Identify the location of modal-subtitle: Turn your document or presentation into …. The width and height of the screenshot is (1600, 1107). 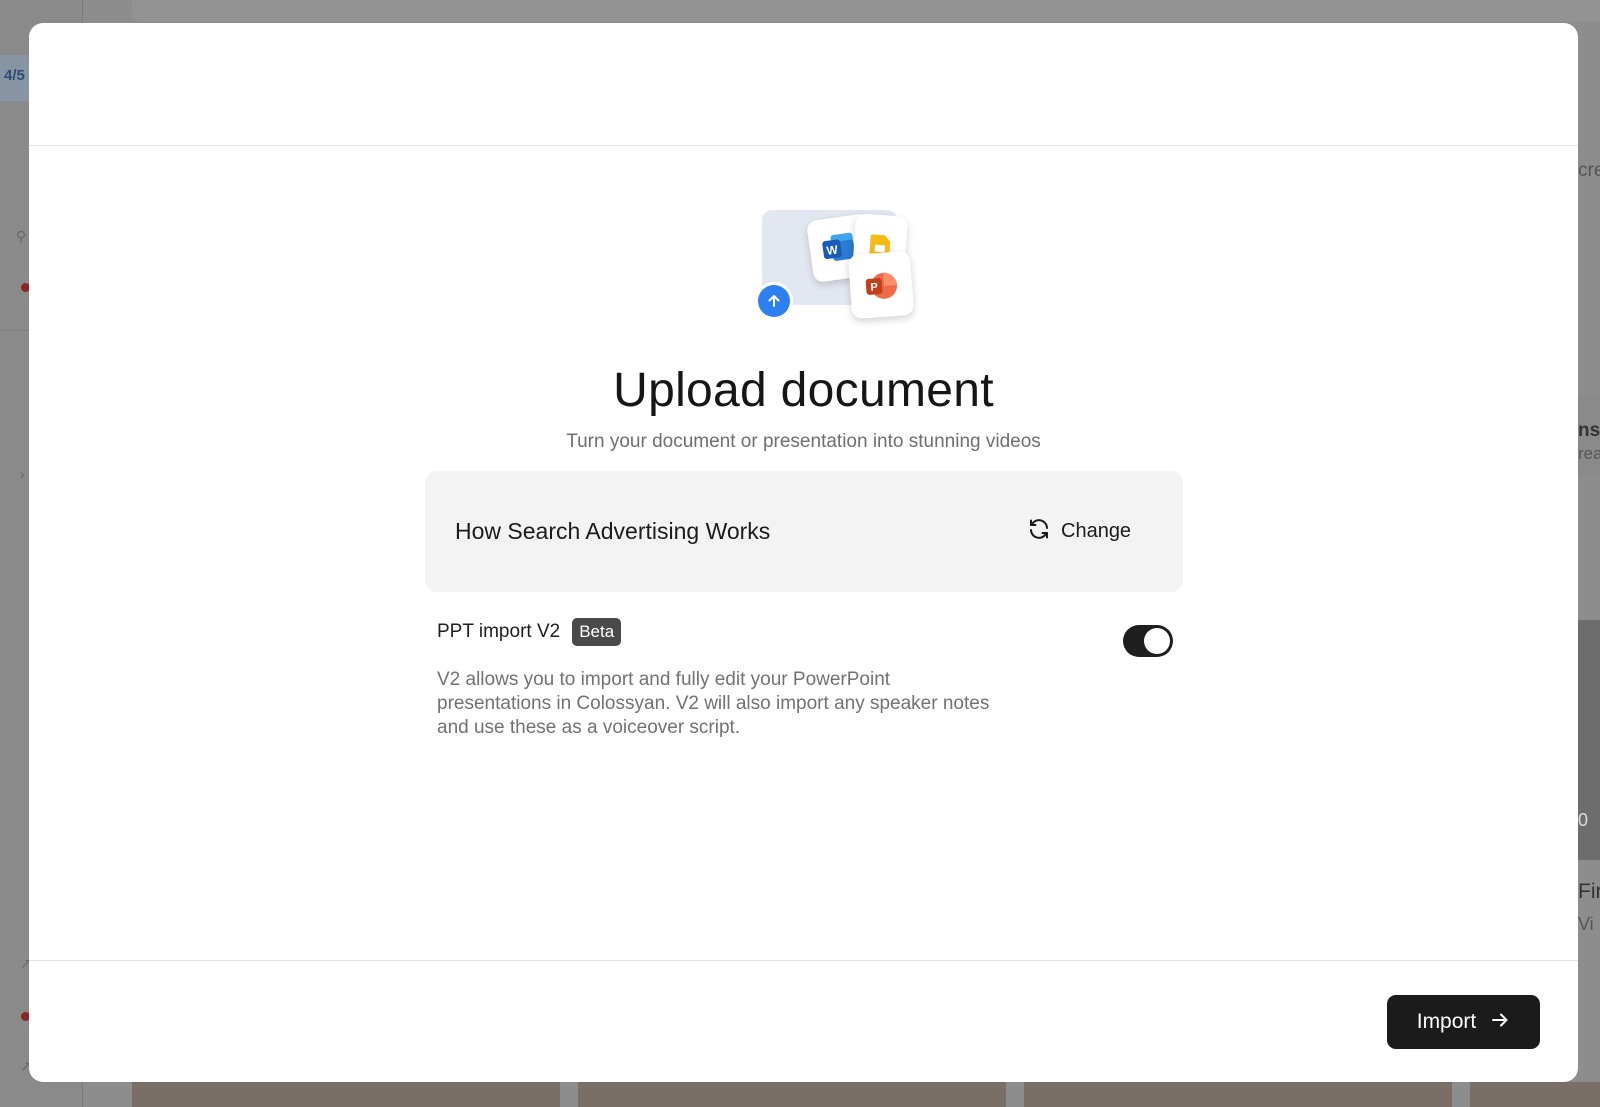
(803, 441).